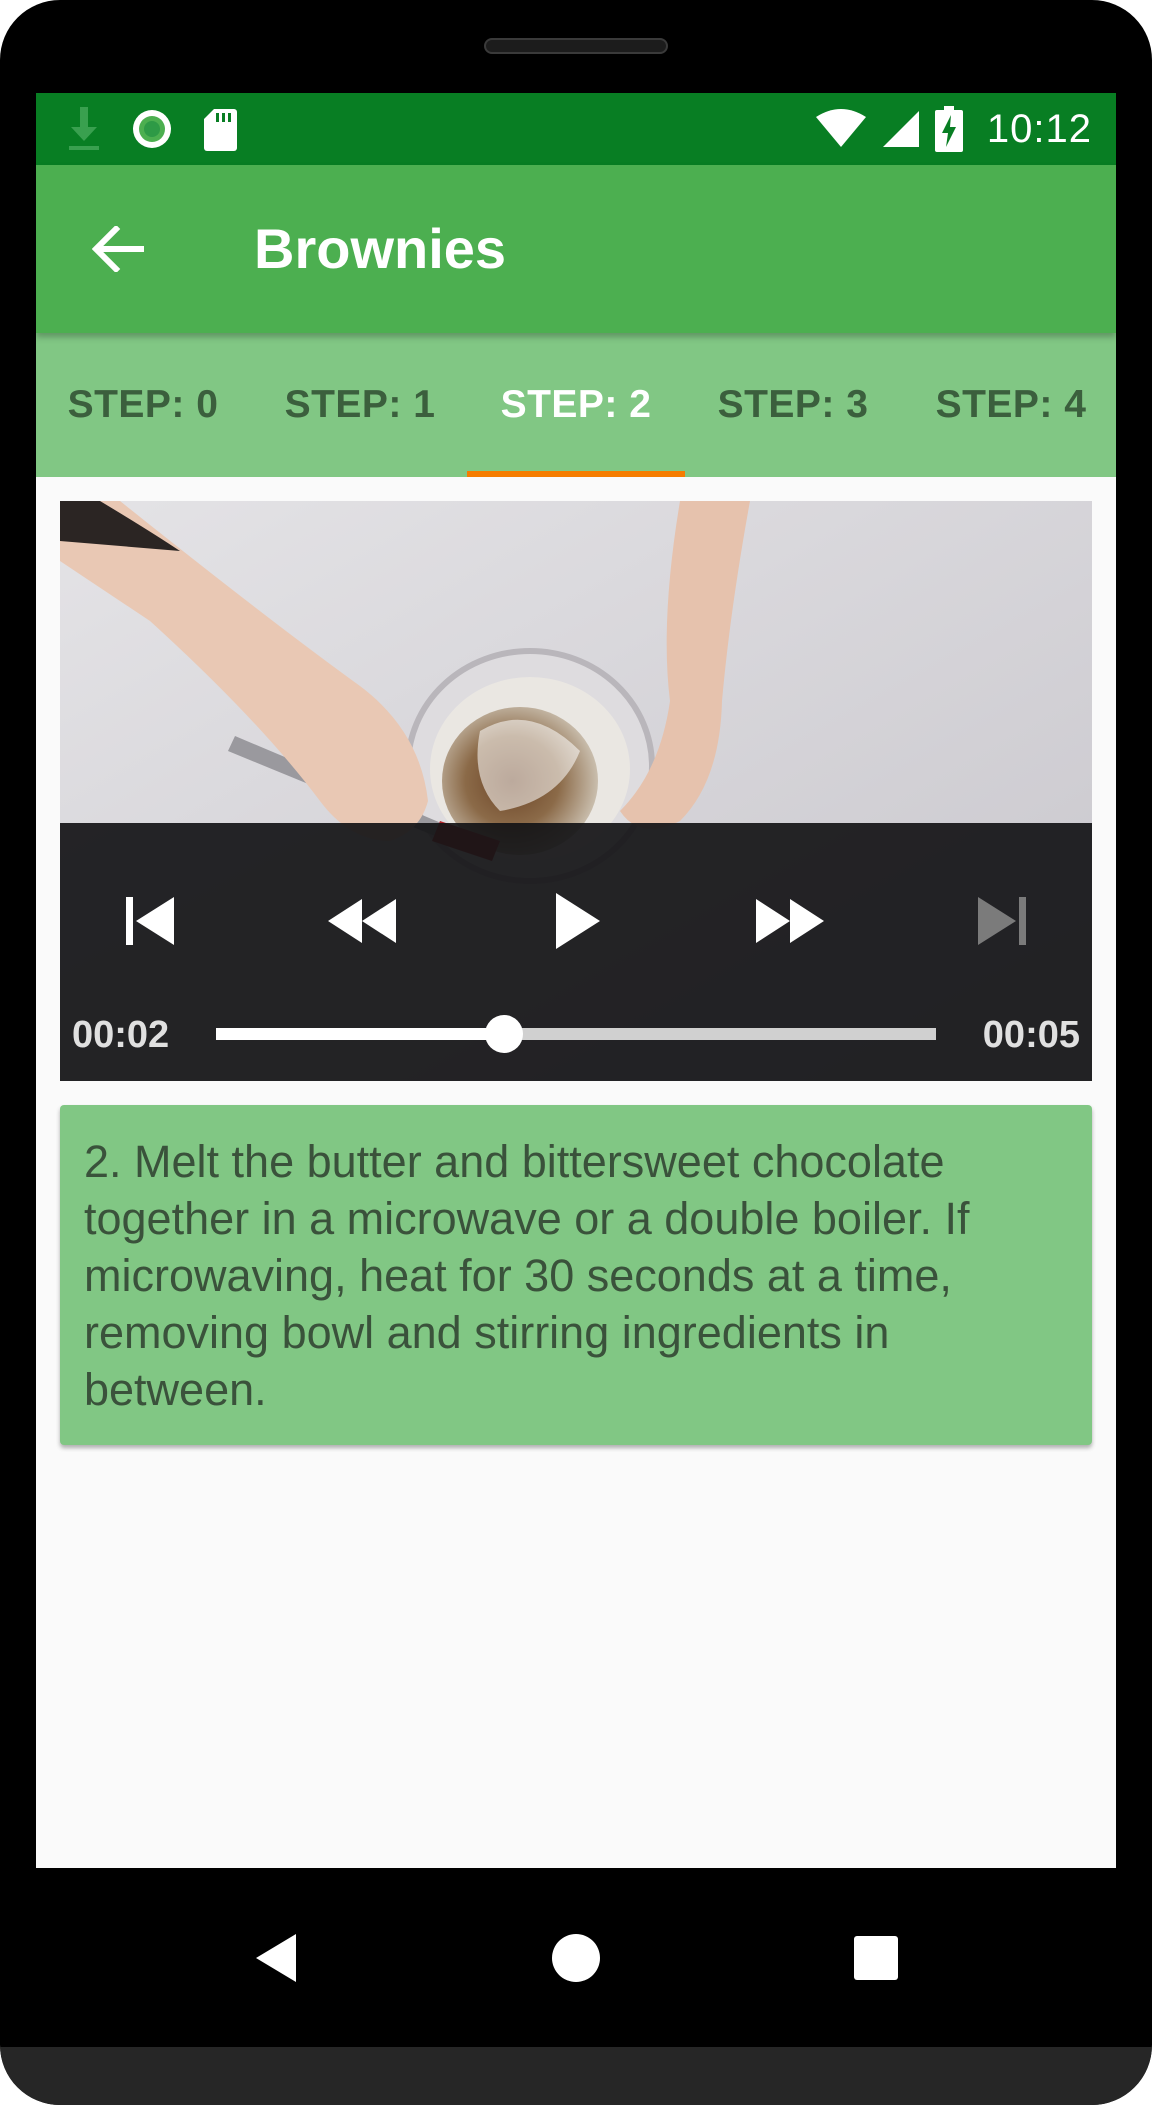  What do you see at coordinates (1039, 128) in the screenshot?
I see `status-time: 10:12` at bounding box center [1039, 128].